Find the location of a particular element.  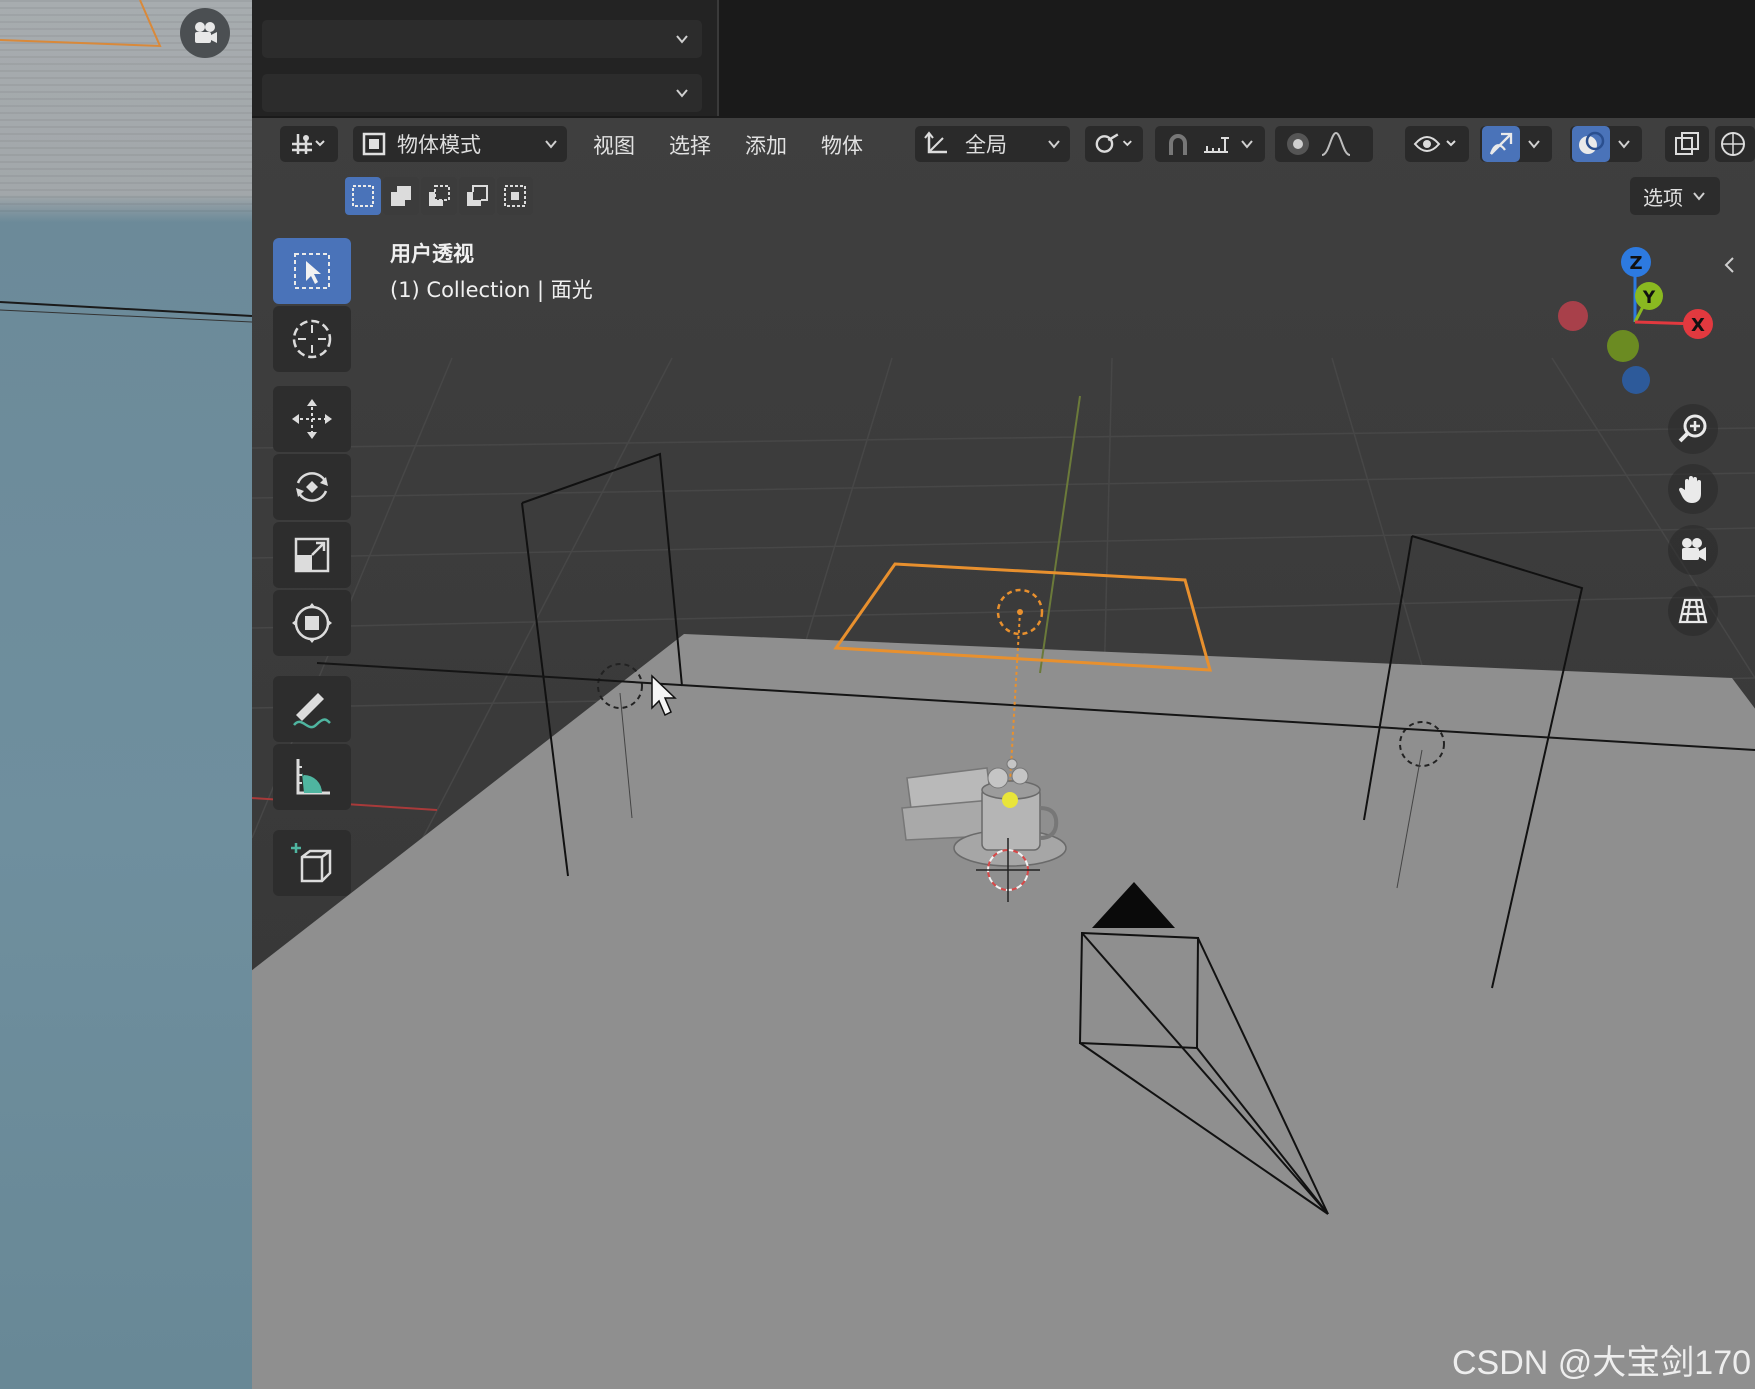

transform-icon is located at coordinates (312, 623).